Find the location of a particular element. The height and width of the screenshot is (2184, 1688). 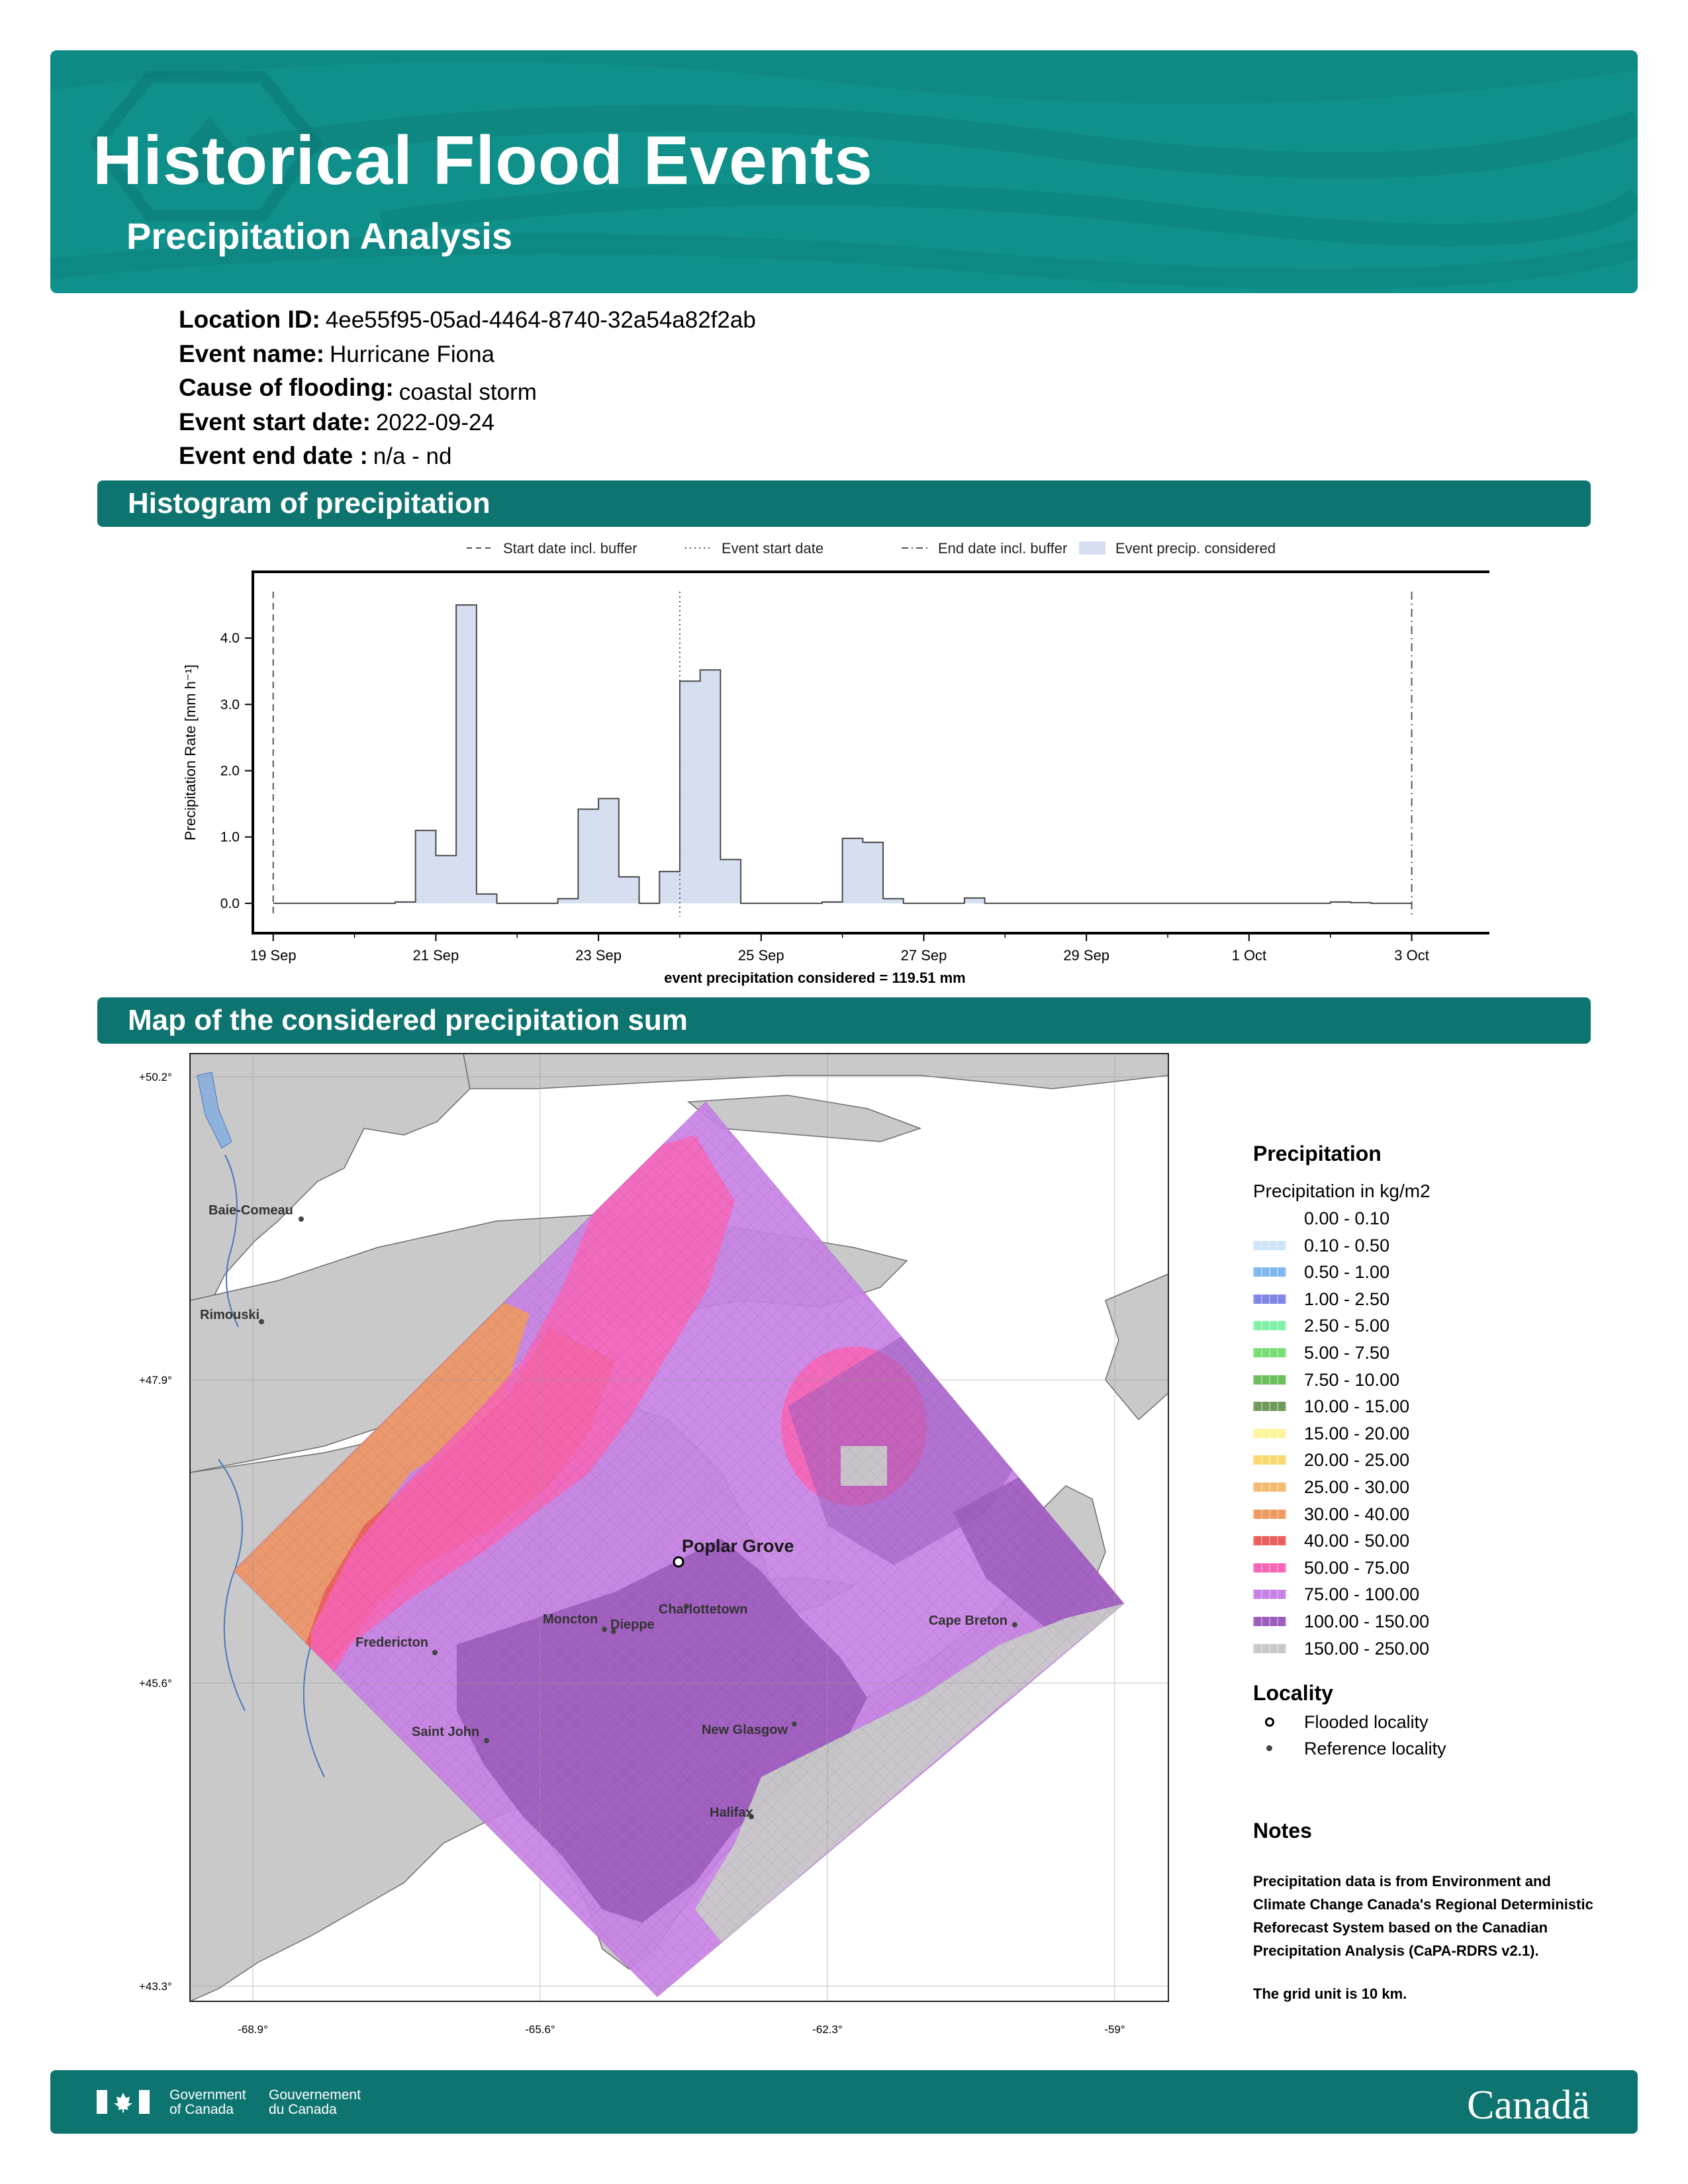

legend-reference: Reference locality is located at coordinates (1438, 1749).